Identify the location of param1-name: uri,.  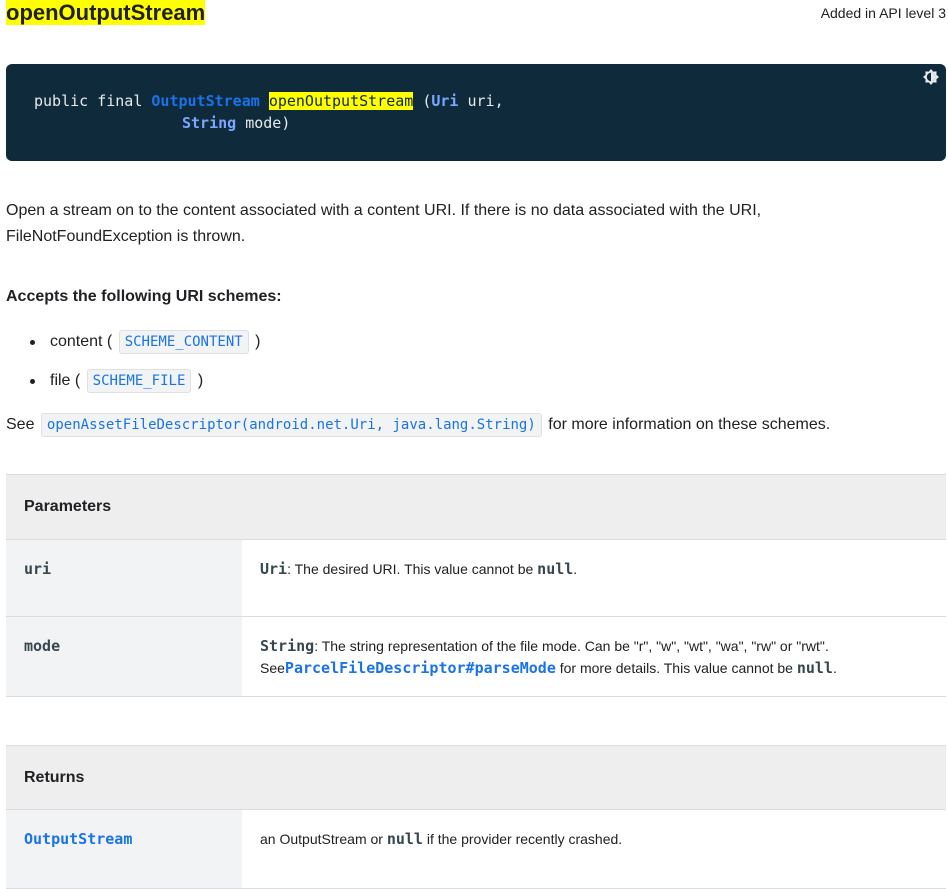
(481, 101).